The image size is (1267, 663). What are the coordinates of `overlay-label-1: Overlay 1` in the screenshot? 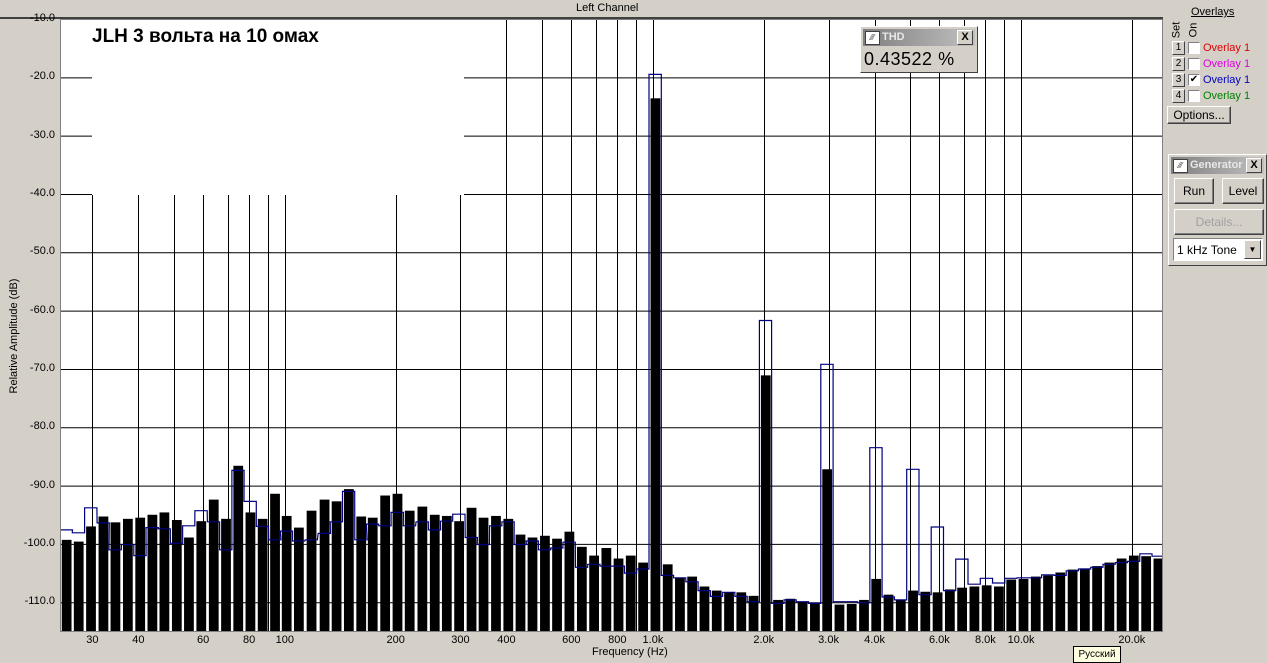 It's located at (1227, 48).